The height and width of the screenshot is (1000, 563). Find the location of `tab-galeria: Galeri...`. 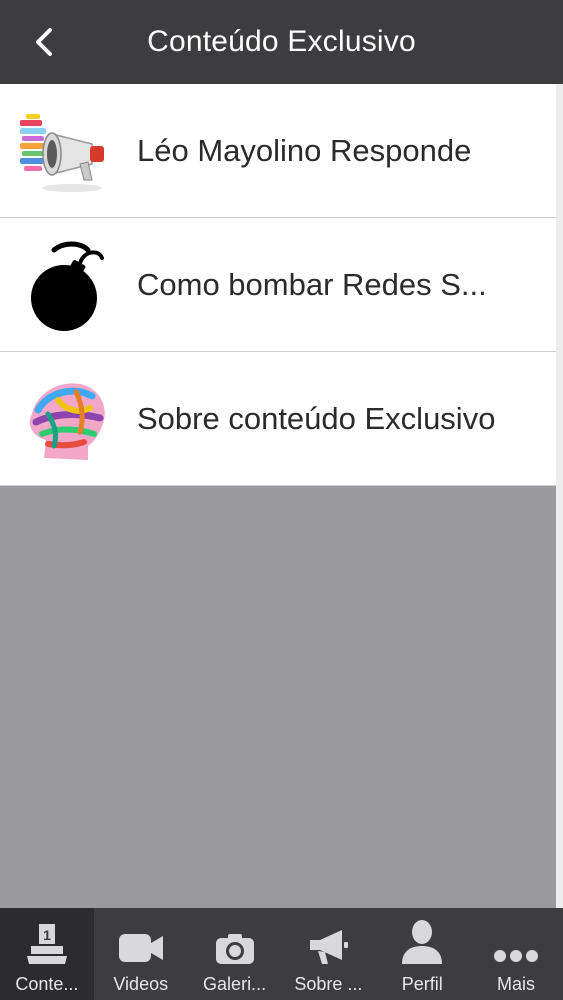

tab-galeria: Galeri... is located at coordinates (235, 954).